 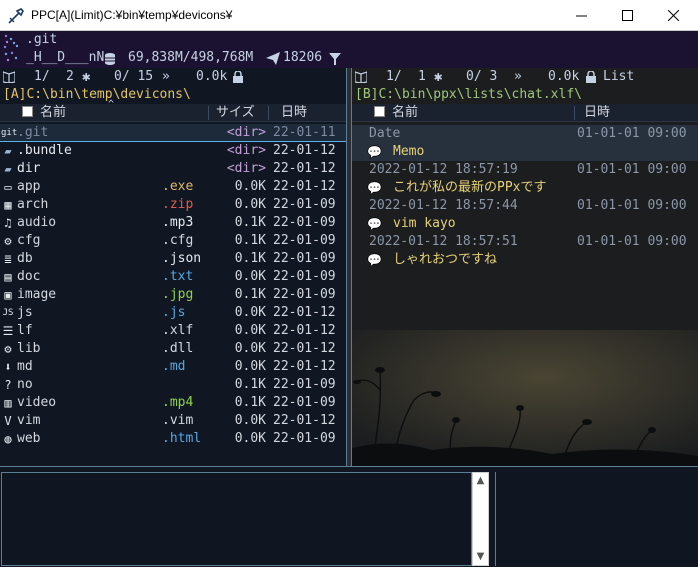 I want to click on minimize-icon, so click(x=581, y=16).